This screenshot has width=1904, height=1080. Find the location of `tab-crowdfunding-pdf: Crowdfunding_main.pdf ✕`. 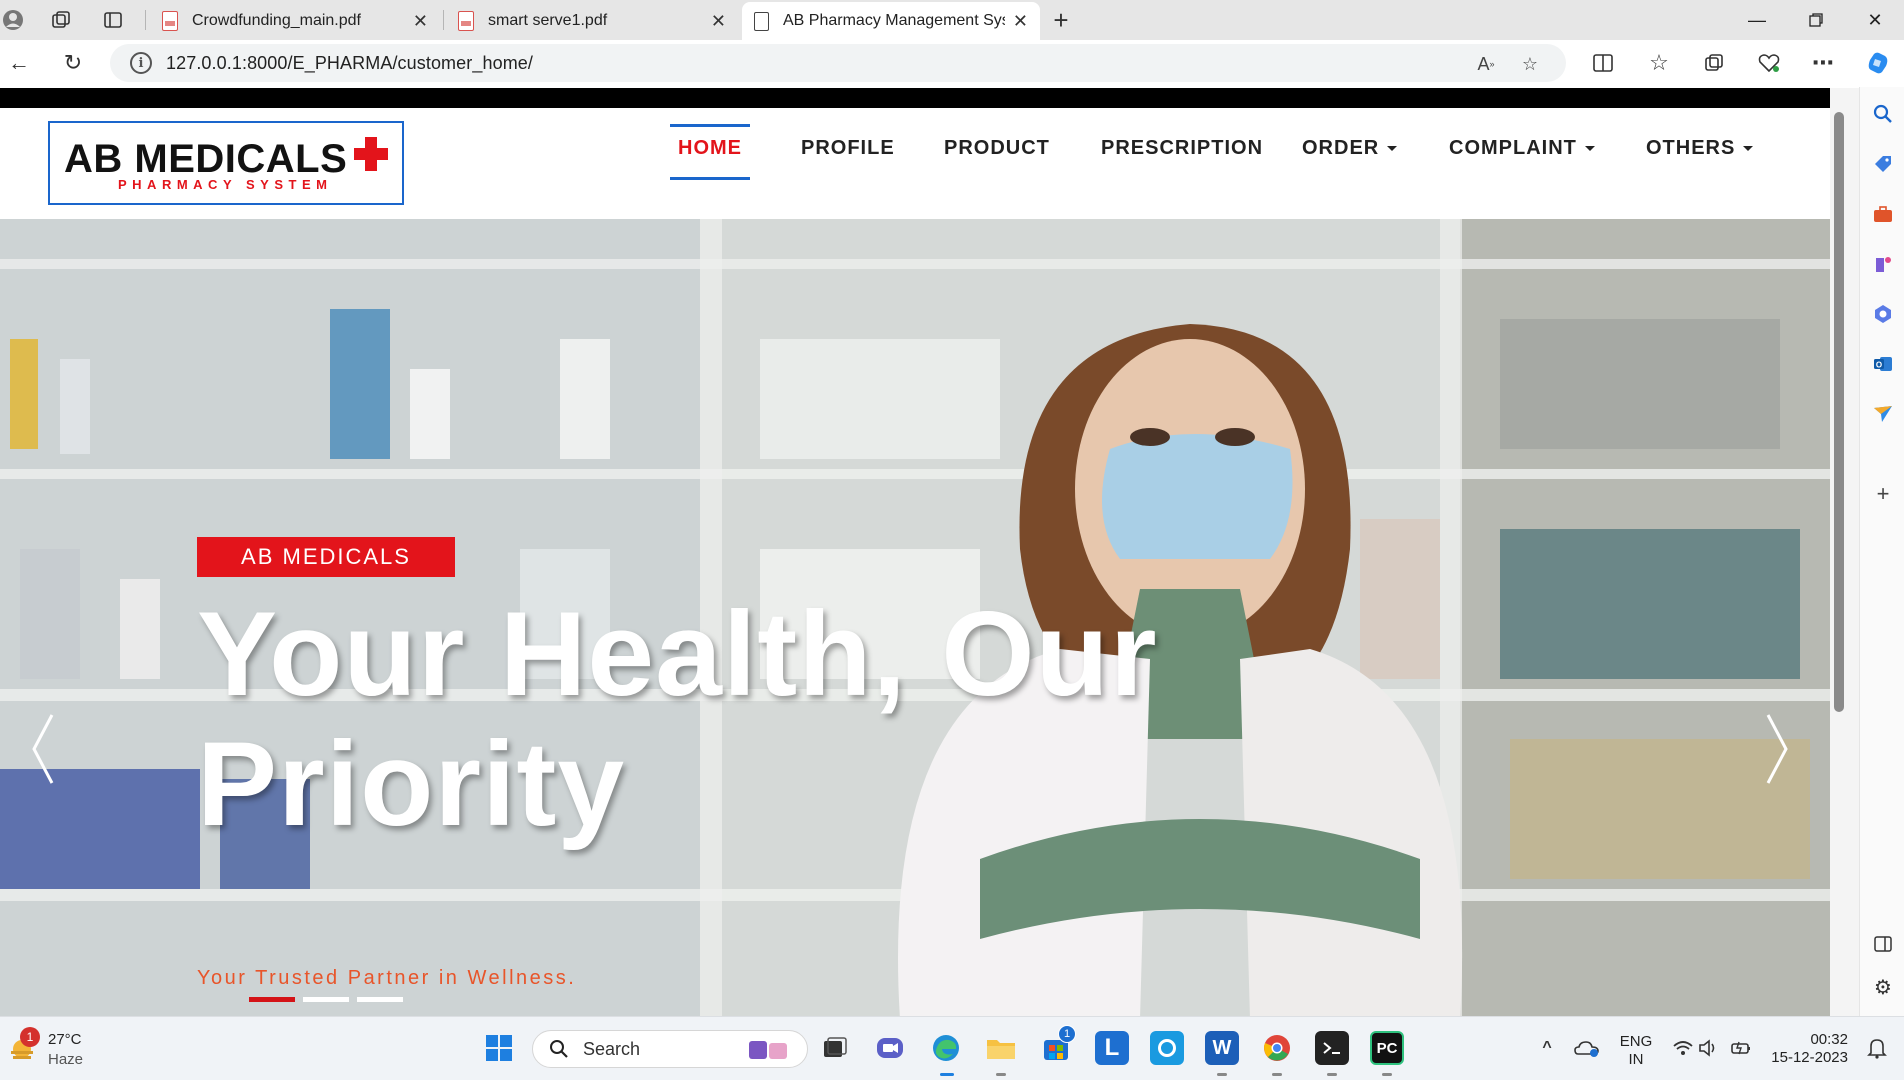

tab-crowdfunding-pdf: Crowdfunding_main.pdf ✕ is located at coordinates (295, 21).